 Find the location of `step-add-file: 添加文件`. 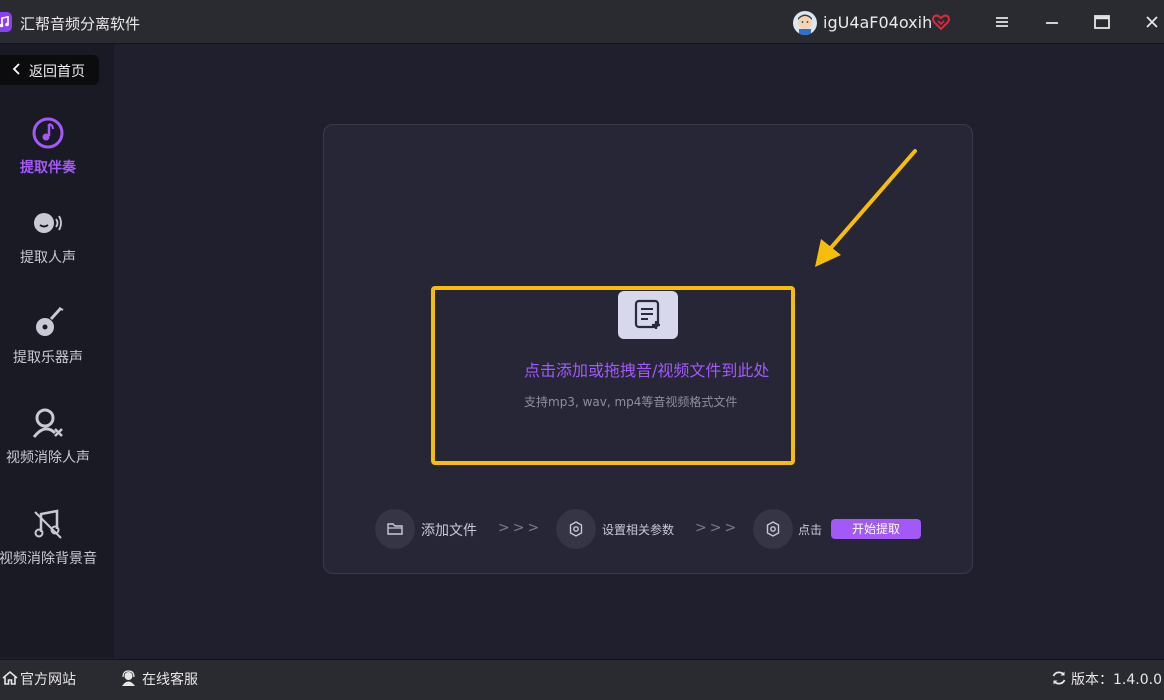

step-add-file: 添加文件 is located at coordinates (449, 531).